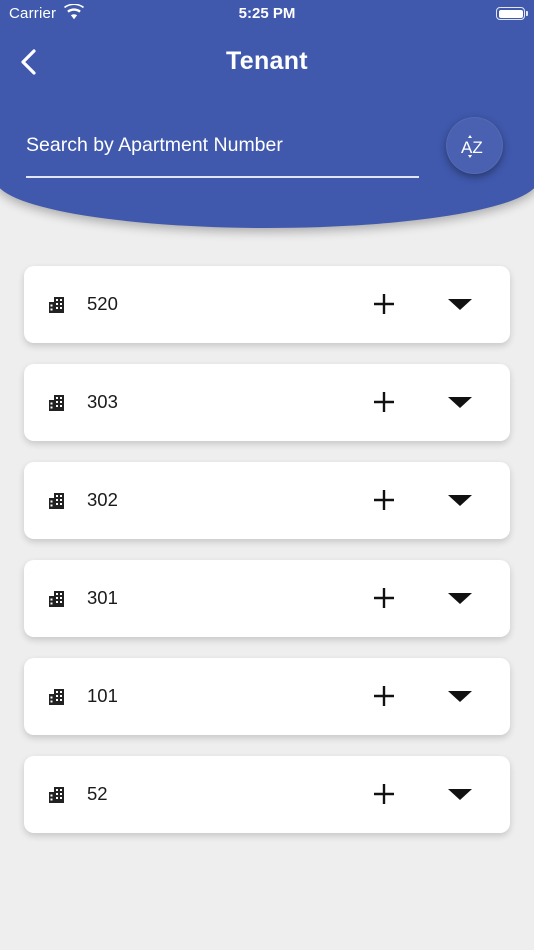 The height and width of the screenshot is (950, 534). I want to click on apartment-card-520: 520, so click(267, 304).